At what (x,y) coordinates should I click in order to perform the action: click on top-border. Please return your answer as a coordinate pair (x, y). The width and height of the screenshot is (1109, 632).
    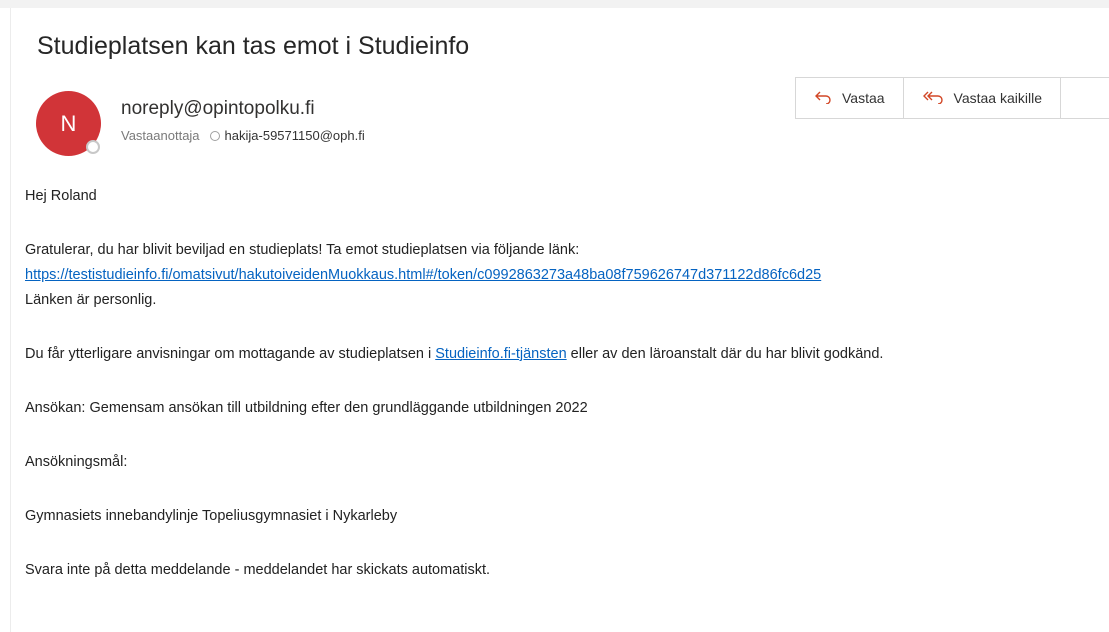
    Looking at the image, I should click on (554, 4).